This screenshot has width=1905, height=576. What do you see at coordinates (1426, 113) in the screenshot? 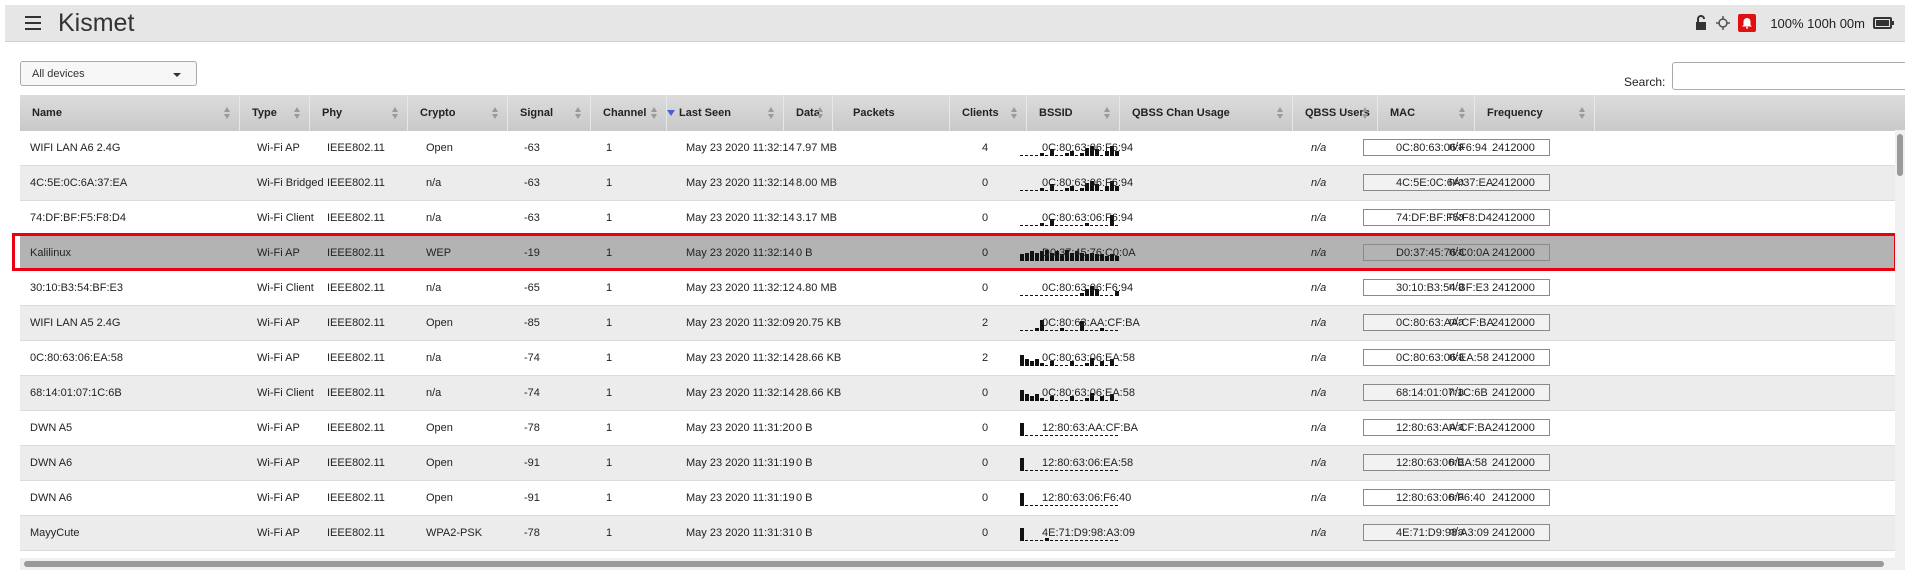
I see `column-header-mac: MAC` at bounding box center [1426, 113].